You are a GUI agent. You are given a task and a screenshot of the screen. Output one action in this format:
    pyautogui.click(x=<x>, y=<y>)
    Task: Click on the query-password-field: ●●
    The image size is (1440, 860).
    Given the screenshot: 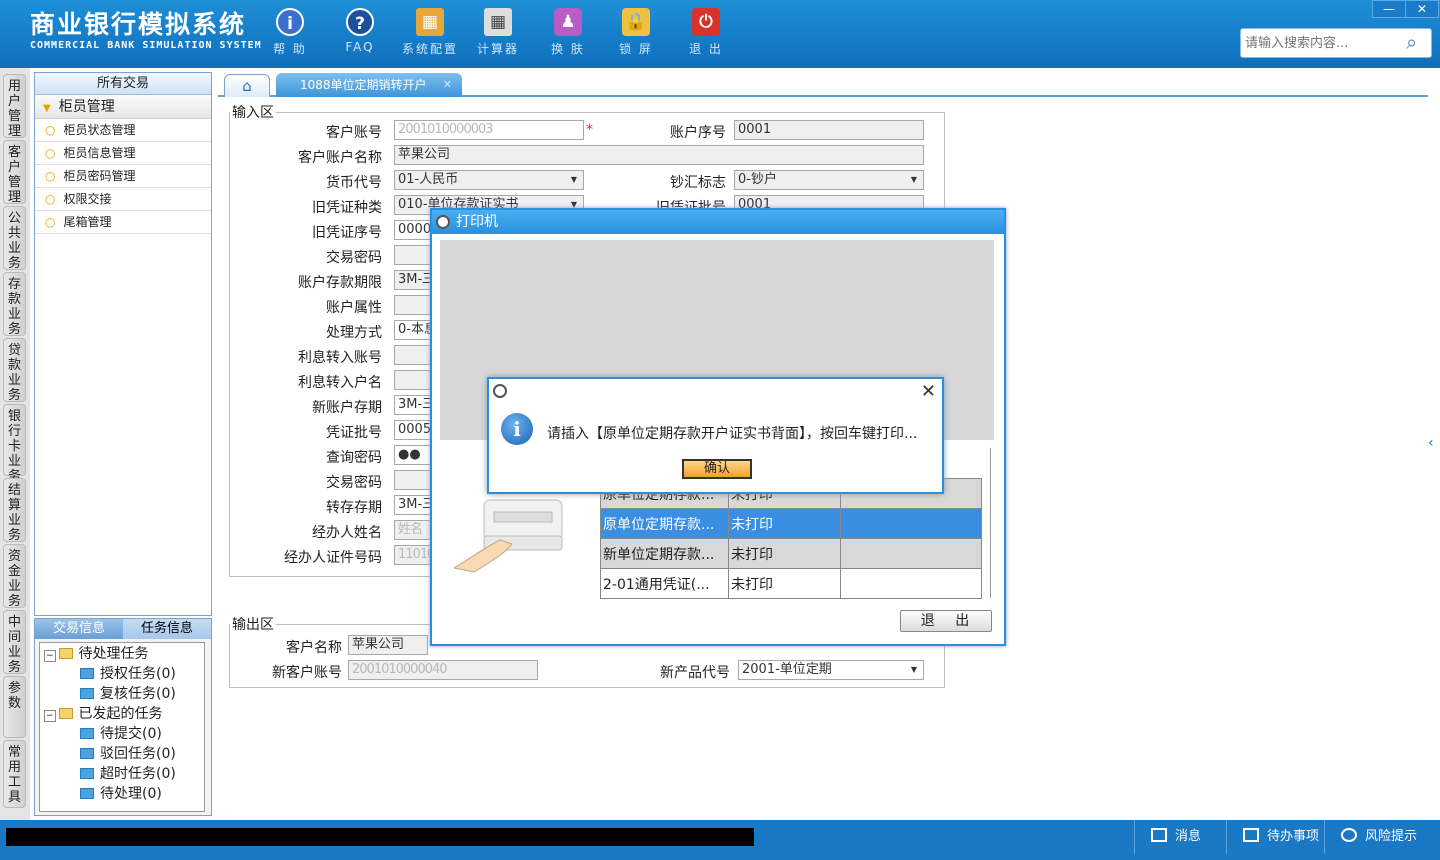 What is the action you would take?
    pyautogui.click(x=414, y=455)
    